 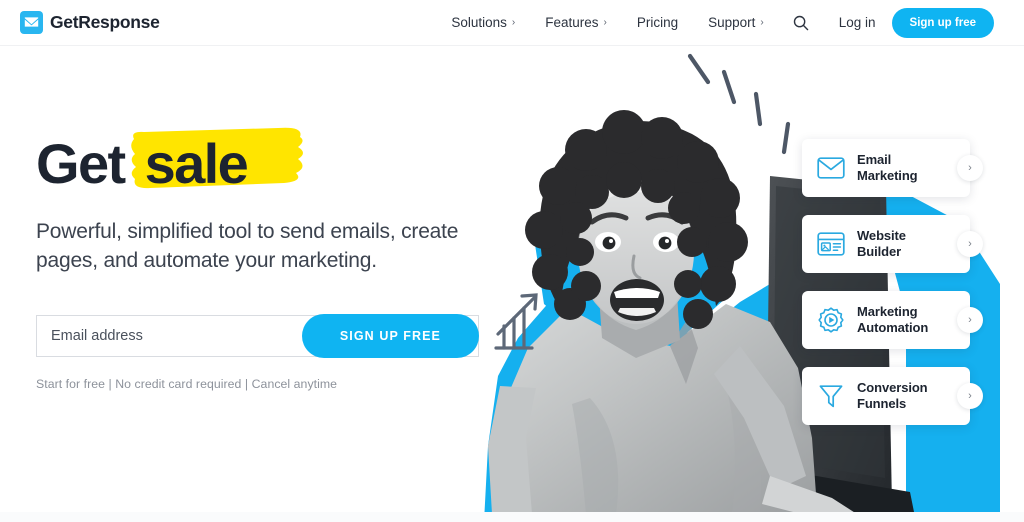 I want to click on feature-card-line1: Email, so click(x=874, y=160).